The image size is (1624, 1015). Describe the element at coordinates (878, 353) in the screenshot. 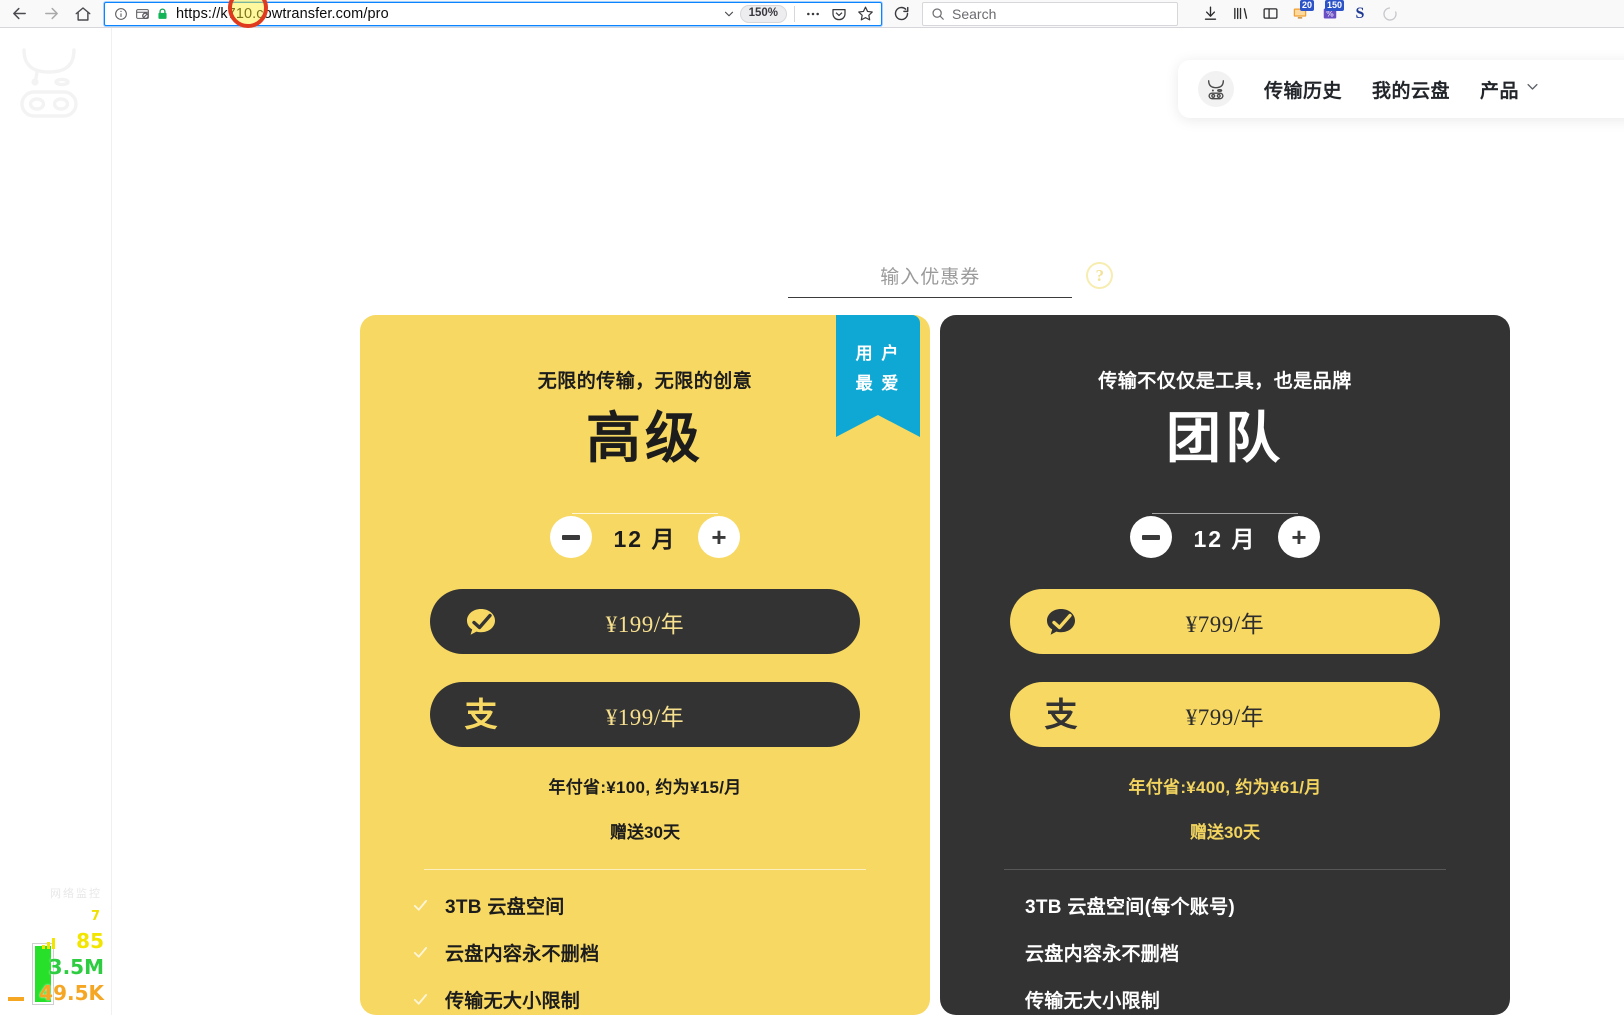

I see `ribbon-line-1: 用 户` at that location.